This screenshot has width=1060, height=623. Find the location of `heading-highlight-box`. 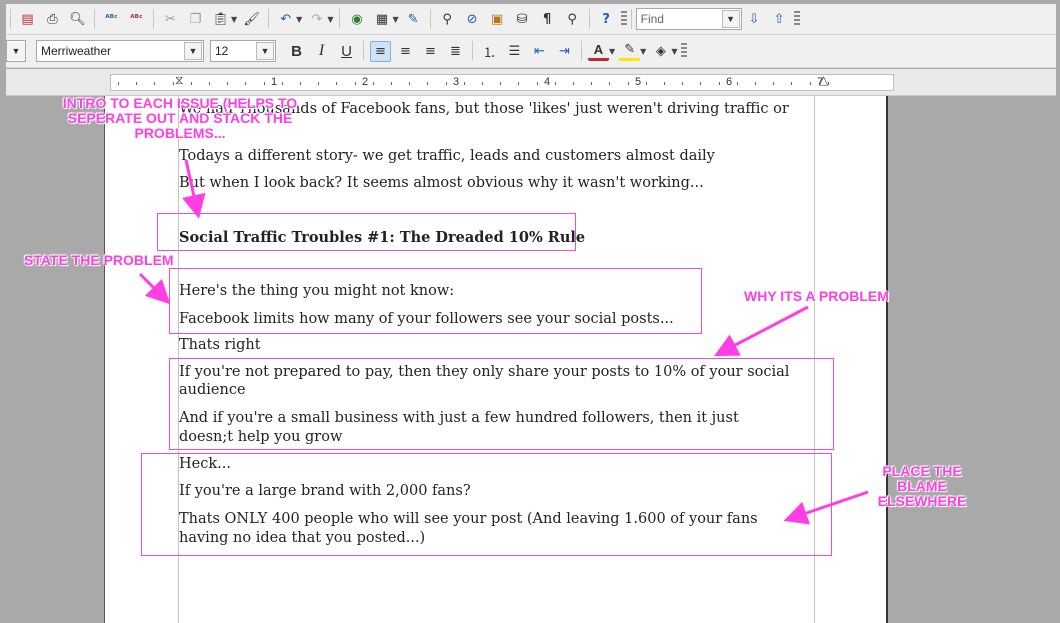

heading-highlight-box is located at coordinates (366, 232).